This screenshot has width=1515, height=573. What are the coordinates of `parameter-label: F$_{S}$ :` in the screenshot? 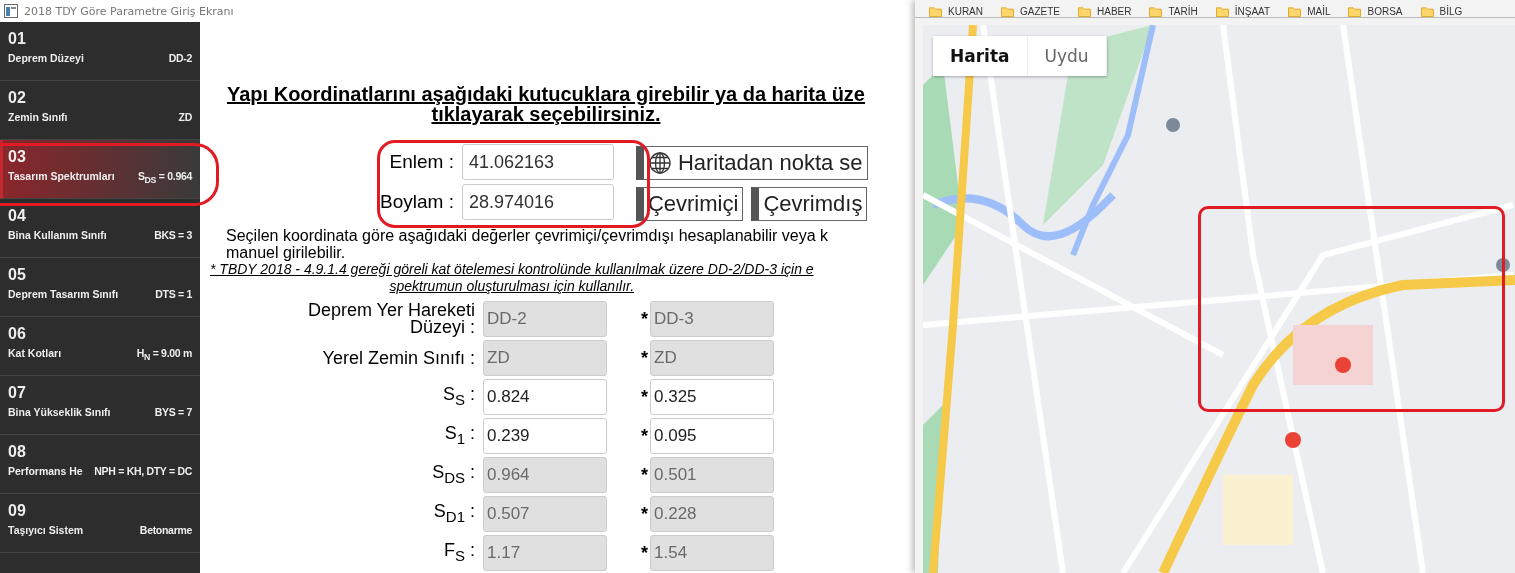 It's located at (459, 553).